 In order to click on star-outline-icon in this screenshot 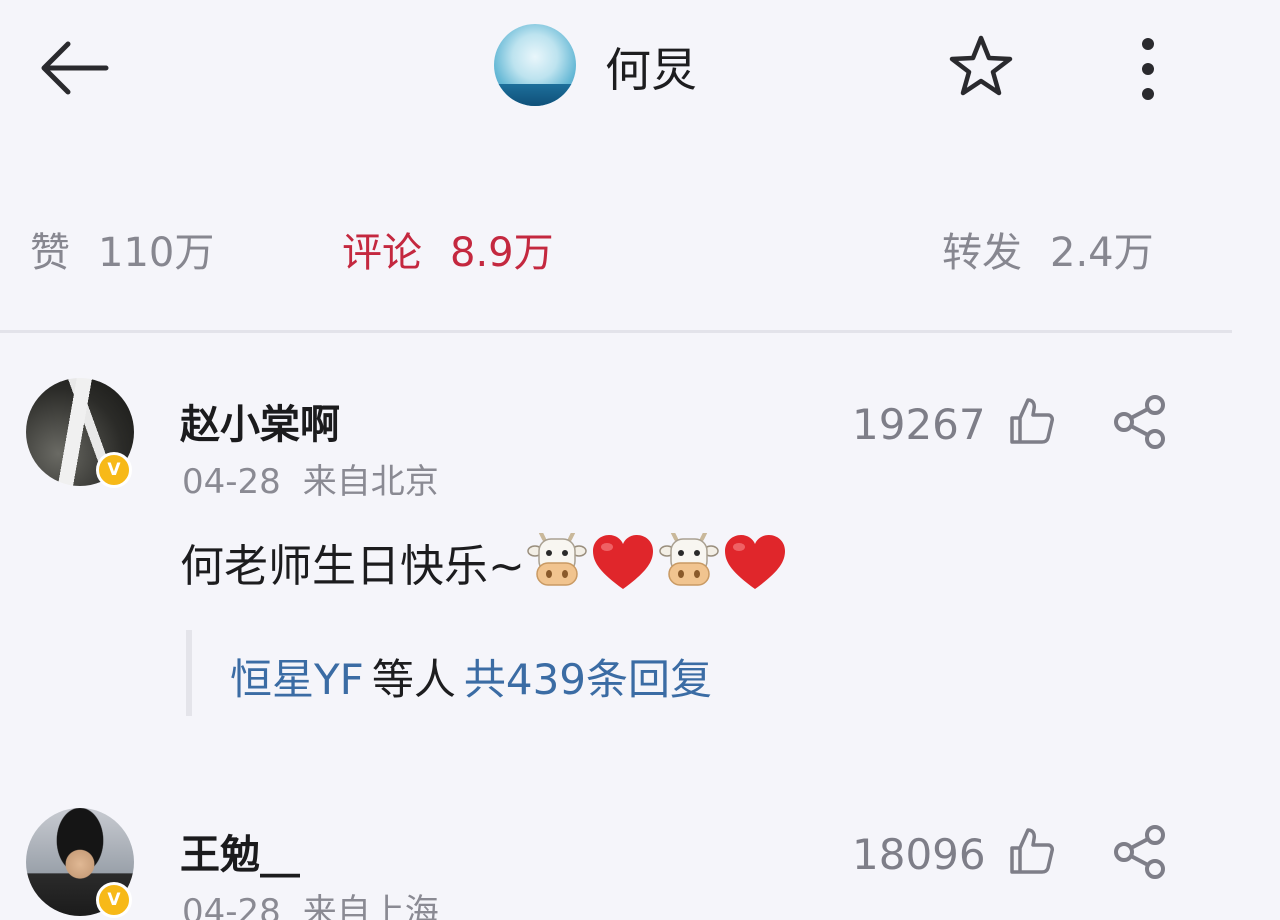, I will do `click(981, 65)`.